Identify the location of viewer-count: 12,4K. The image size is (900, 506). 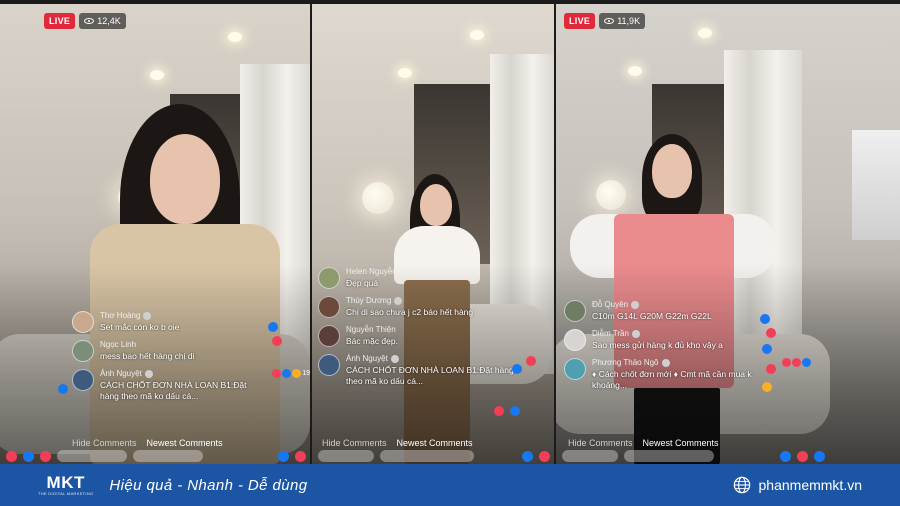
(102, 21).